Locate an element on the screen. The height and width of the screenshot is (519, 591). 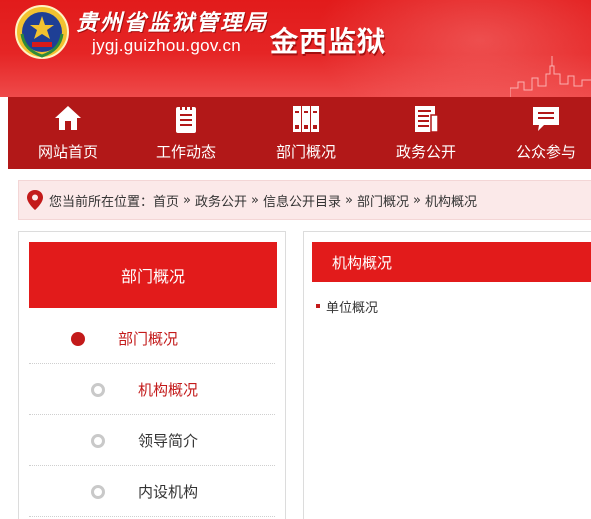
document-icon is located at coordinates (427, 119).